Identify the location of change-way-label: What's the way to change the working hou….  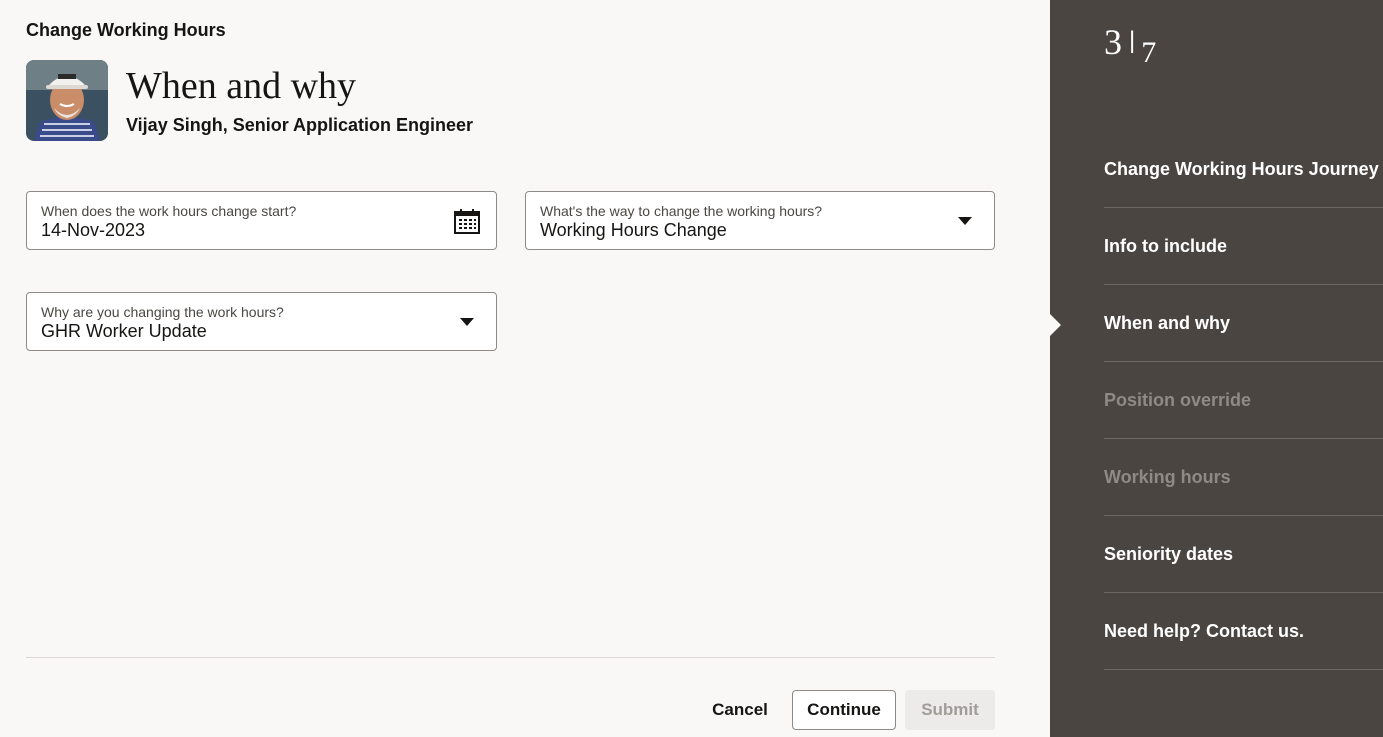
(681, 211).